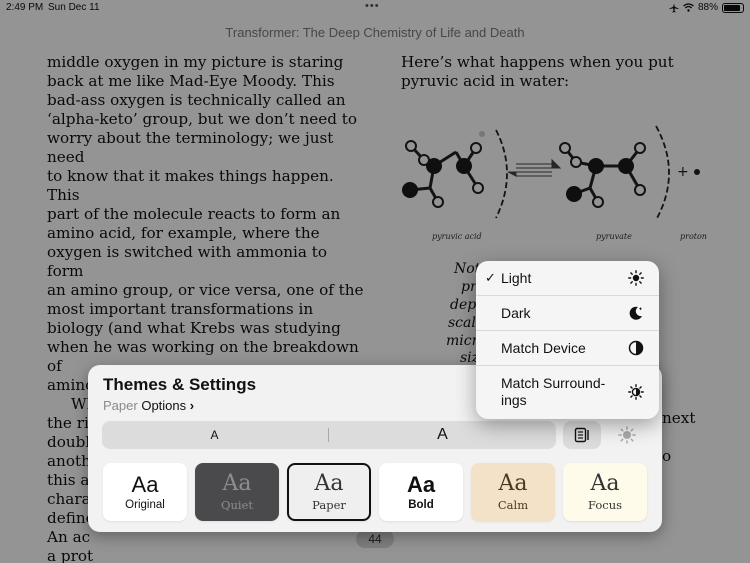 This screenshot has width=750, height=563. What do you see at coordinates (421, 505) in the screenshot?
I see `theme-name: Bold` at bounding box center [421, 505].